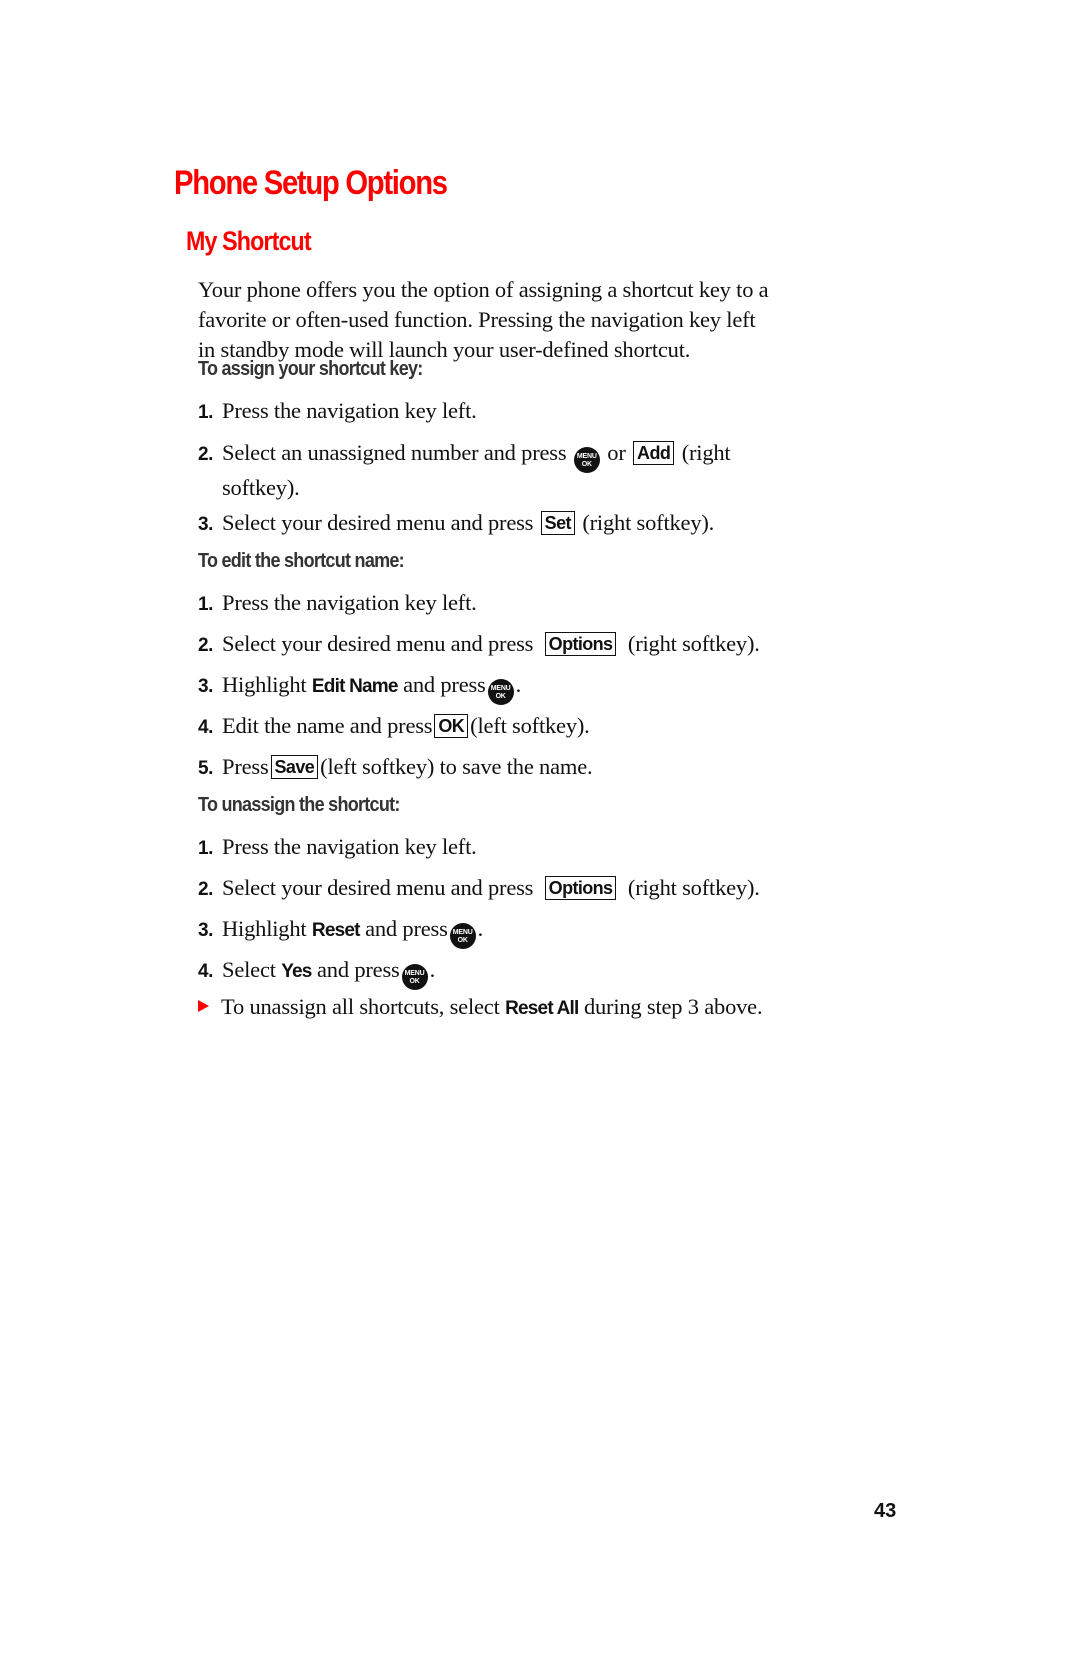 This screenshot has width=1080, height=1669. Describe the element at coordinates (530, 725) in the screenshot. I see `step-text: (left softkey).` at that location.